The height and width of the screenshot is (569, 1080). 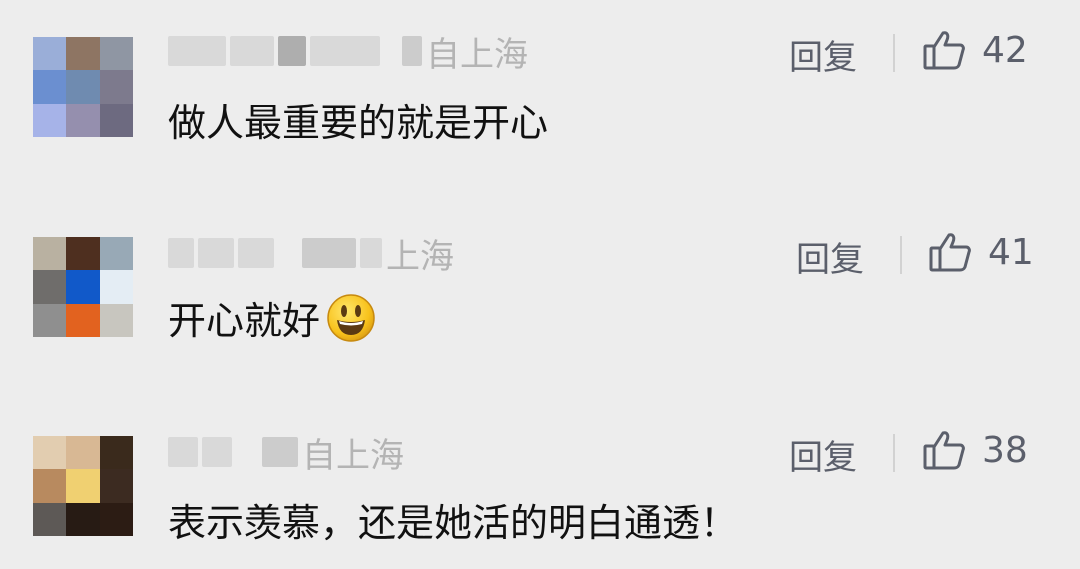 I want to click on grinning-face-emoji, so click(x=351, y=318).